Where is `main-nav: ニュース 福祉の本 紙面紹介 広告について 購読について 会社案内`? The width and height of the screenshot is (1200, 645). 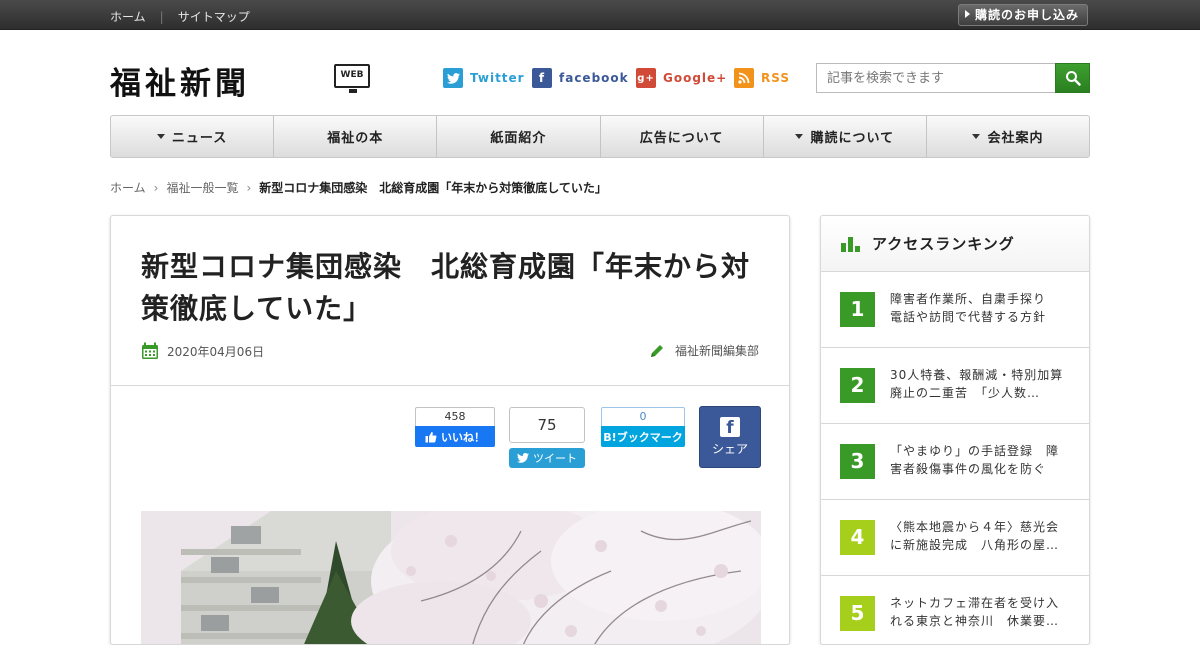 main-nav: ニュース 福祉の本 紙面紹介 広告について 購読について 会社案内 is located at coordinates (600, 136).